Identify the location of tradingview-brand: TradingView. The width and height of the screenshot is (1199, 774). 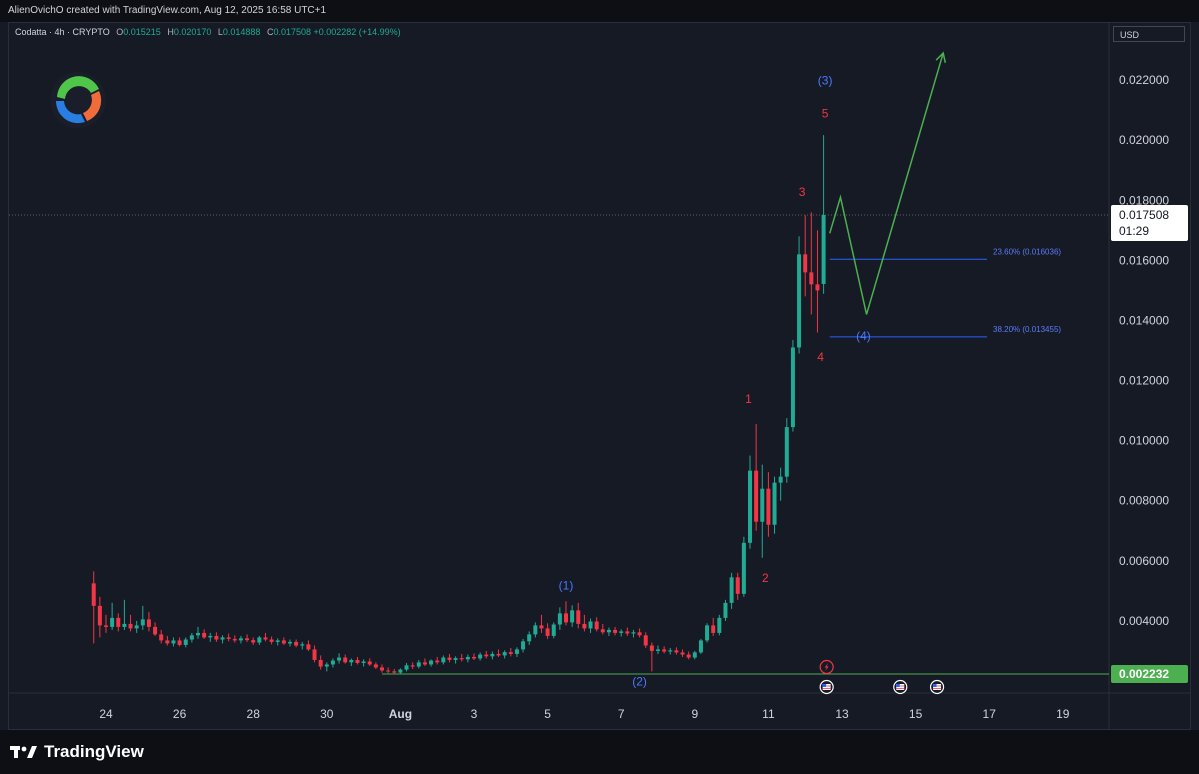
(77, 752).